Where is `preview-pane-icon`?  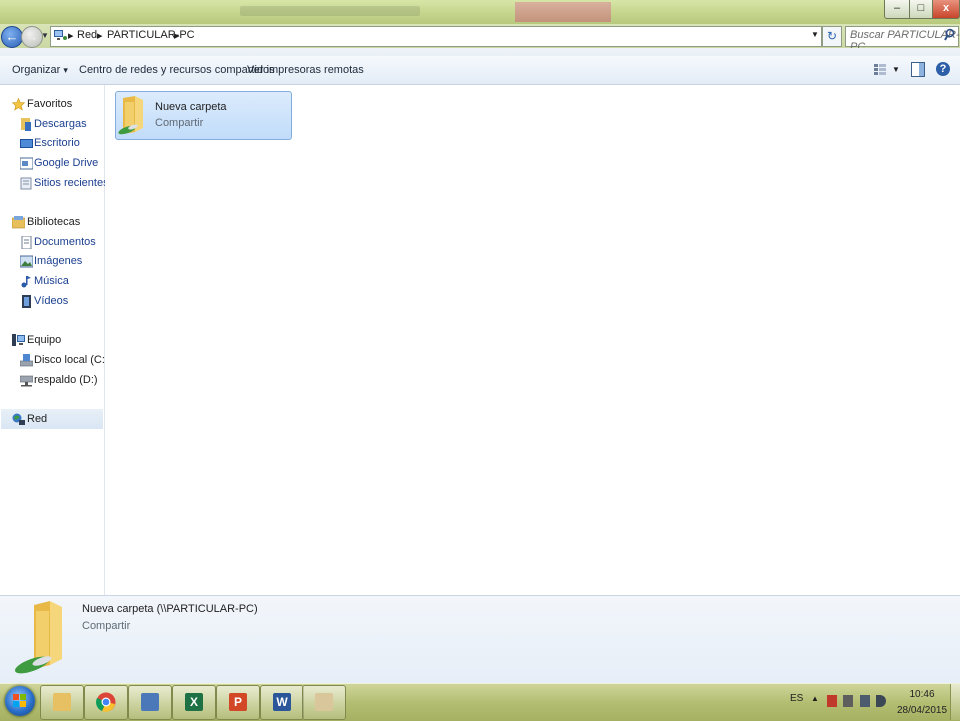 preview-pane-icon is located at coordinates (921, 69).